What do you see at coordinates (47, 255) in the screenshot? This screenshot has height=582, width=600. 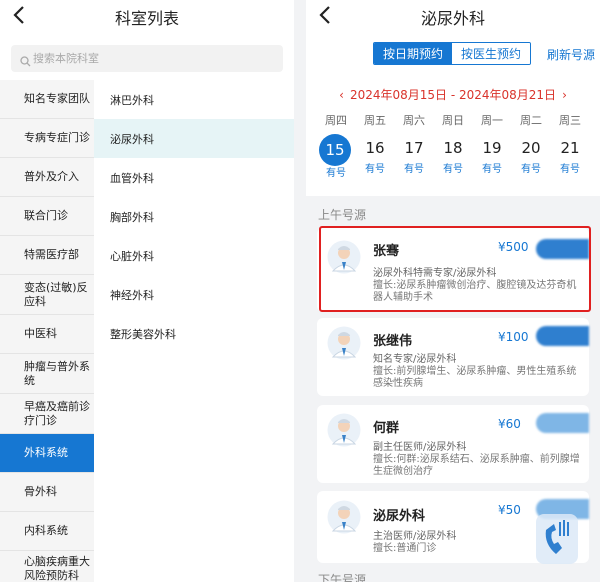 I see `category-item: 特需医疗部` at bounding box center [47, 255].